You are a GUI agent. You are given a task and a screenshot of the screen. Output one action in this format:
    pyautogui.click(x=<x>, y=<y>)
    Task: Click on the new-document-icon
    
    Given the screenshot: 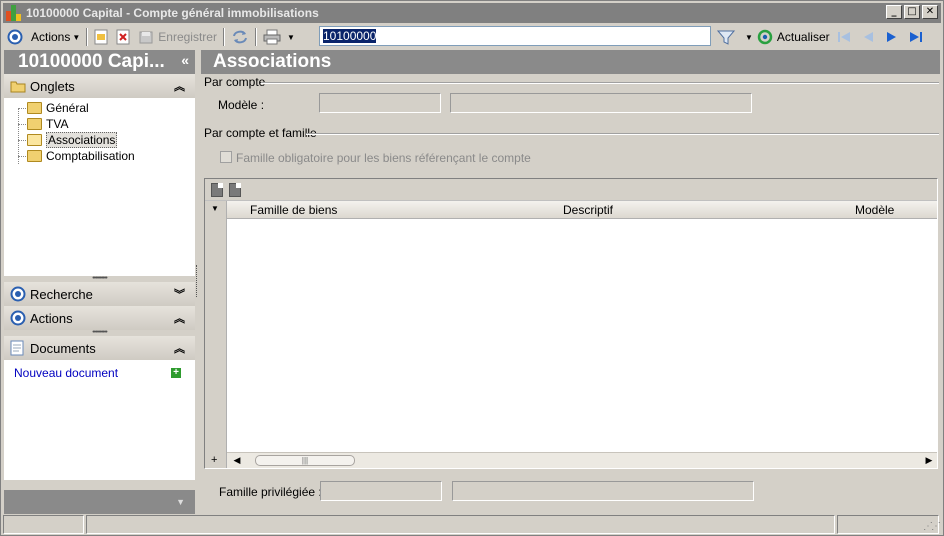 What is the action you would take?
    pyautogui.click(x=101, y=37)
    